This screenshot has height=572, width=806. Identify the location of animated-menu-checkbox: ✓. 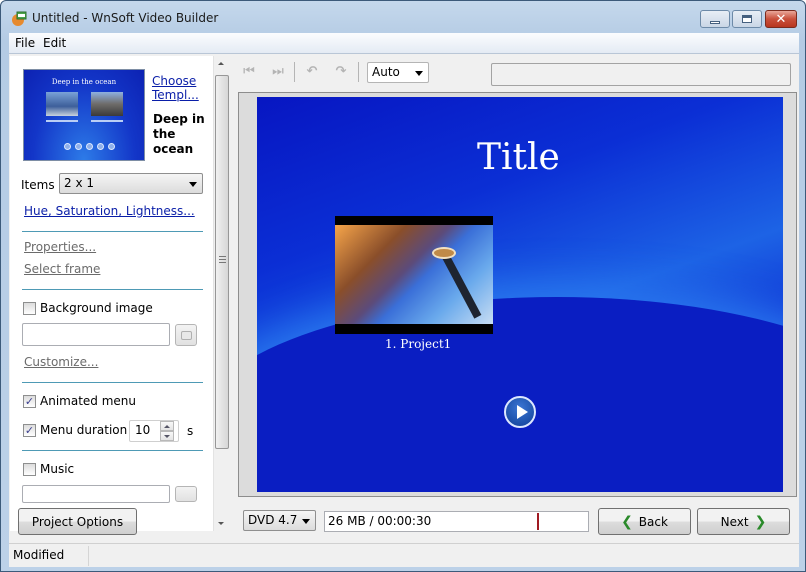
(29, 401).